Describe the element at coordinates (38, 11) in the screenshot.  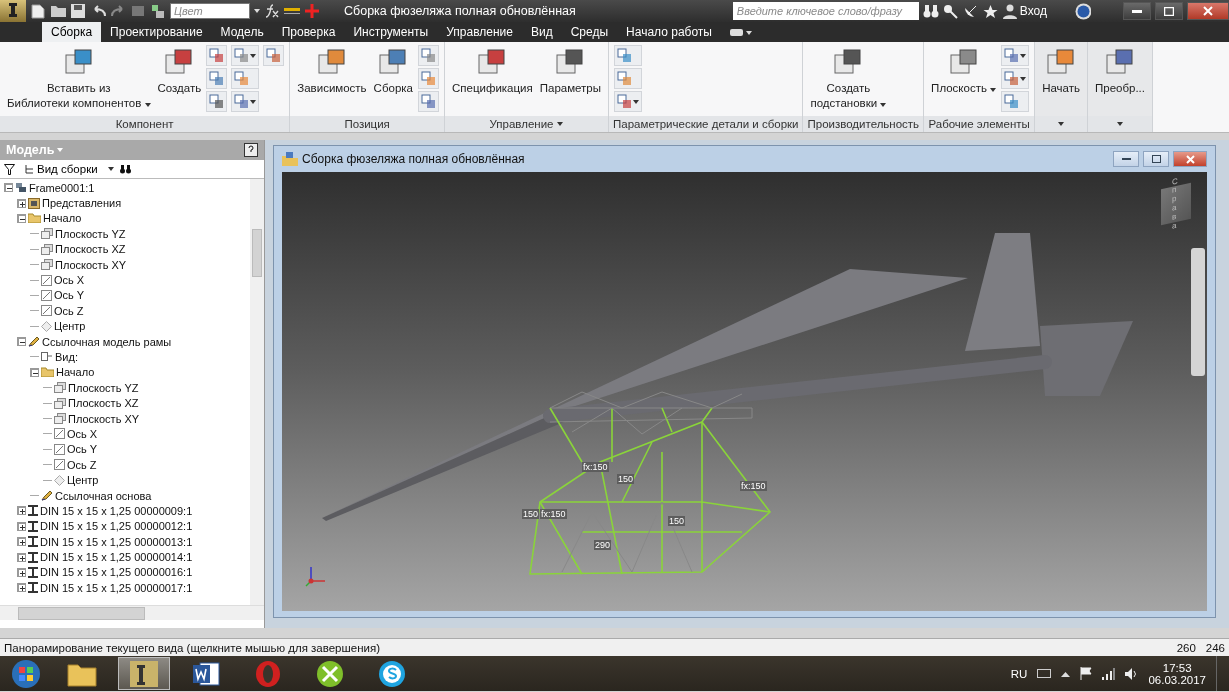
I see `new-file-button` at that location.